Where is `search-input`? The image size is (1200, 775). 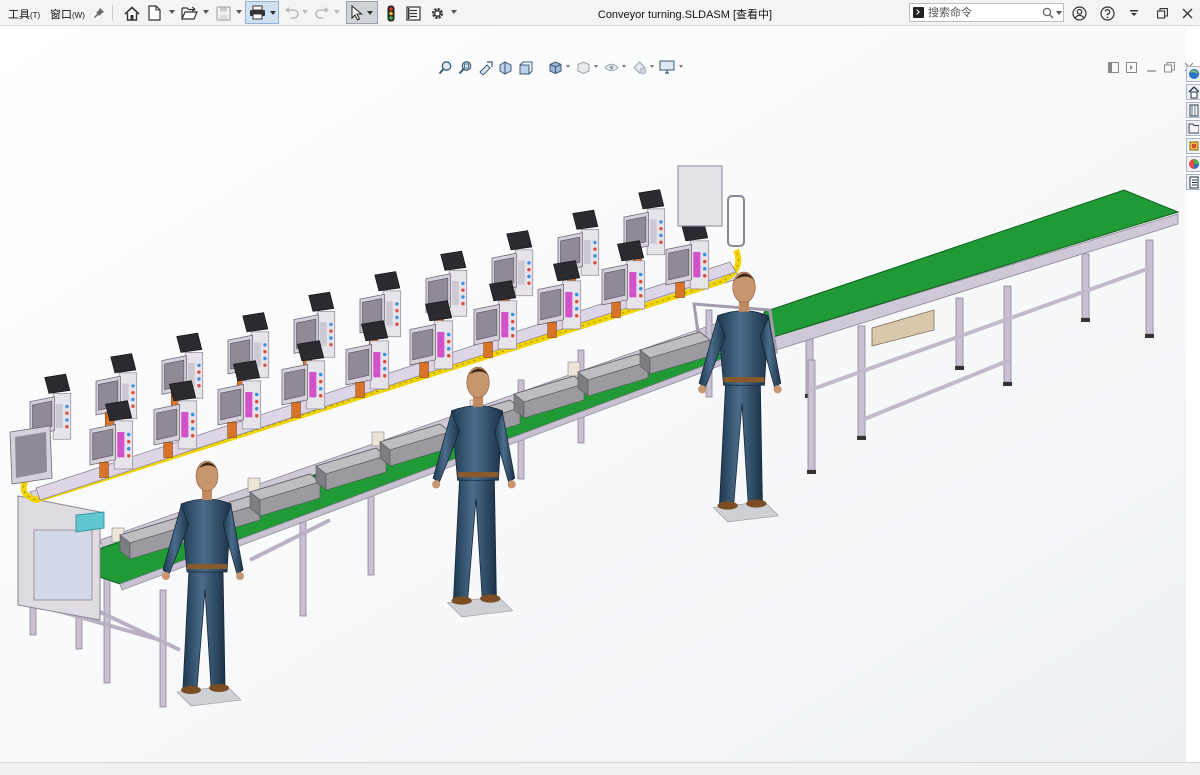
search-input is located at coordinates (984, 12).